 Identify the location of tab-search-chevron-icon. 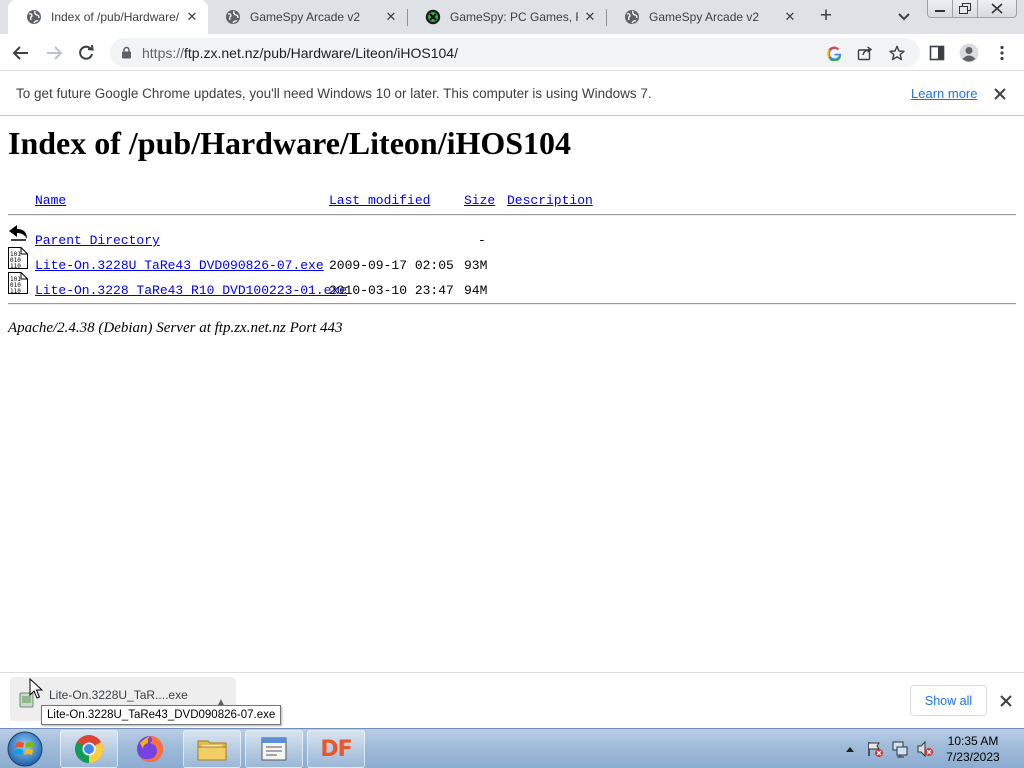
(904, 17).